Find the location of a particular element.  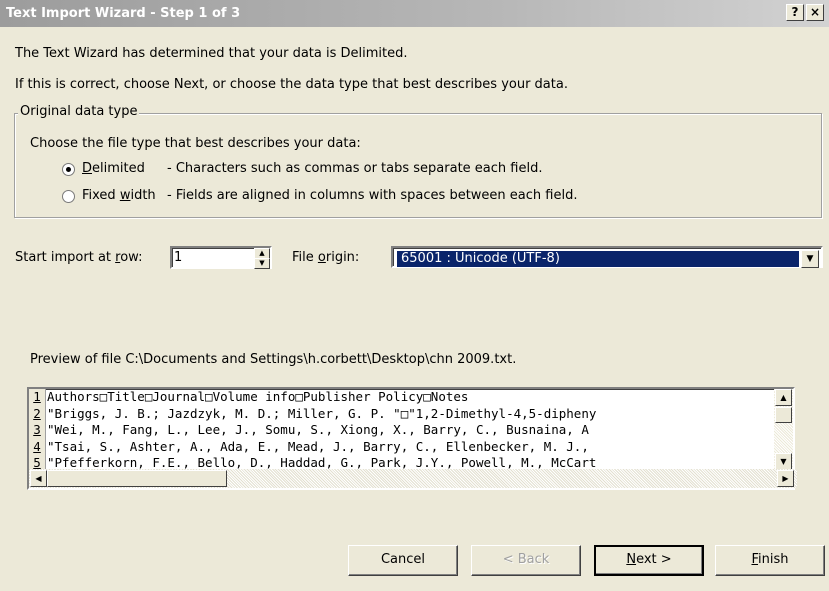

cancel-button: Cancel is located at coordinates (403, 560).